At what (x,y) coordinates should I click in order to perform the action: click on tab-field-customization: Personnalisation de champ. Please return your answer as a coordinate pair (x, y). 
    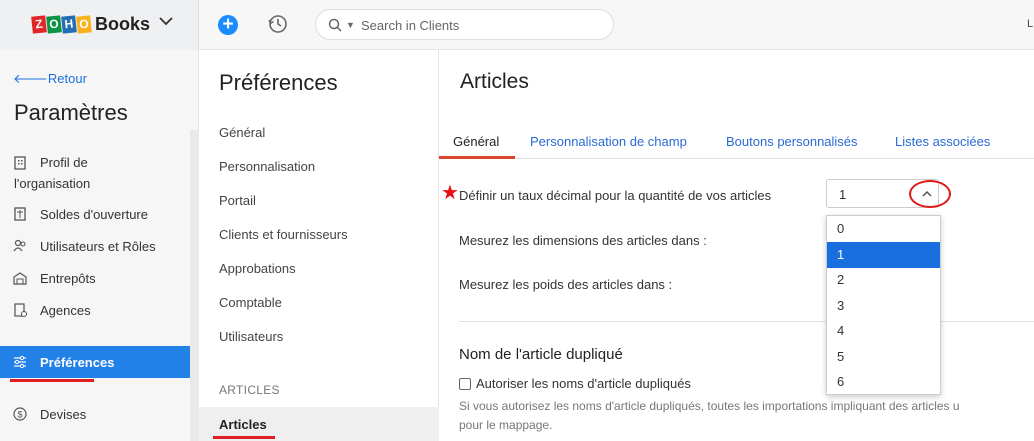
    Looking at the image, I should click on (608, 141).